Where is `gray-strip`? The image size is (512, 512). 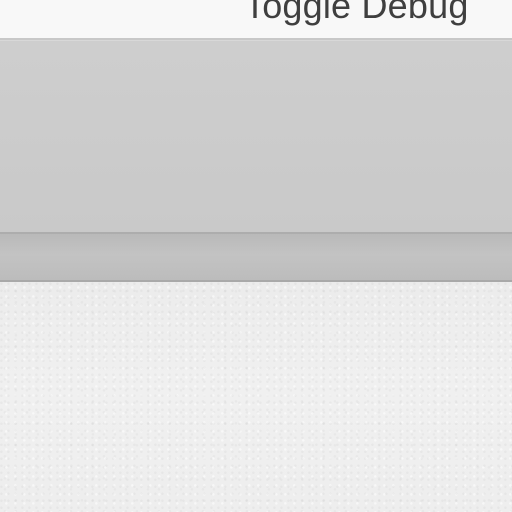
gray-strip is located at coordinates (256, 257).